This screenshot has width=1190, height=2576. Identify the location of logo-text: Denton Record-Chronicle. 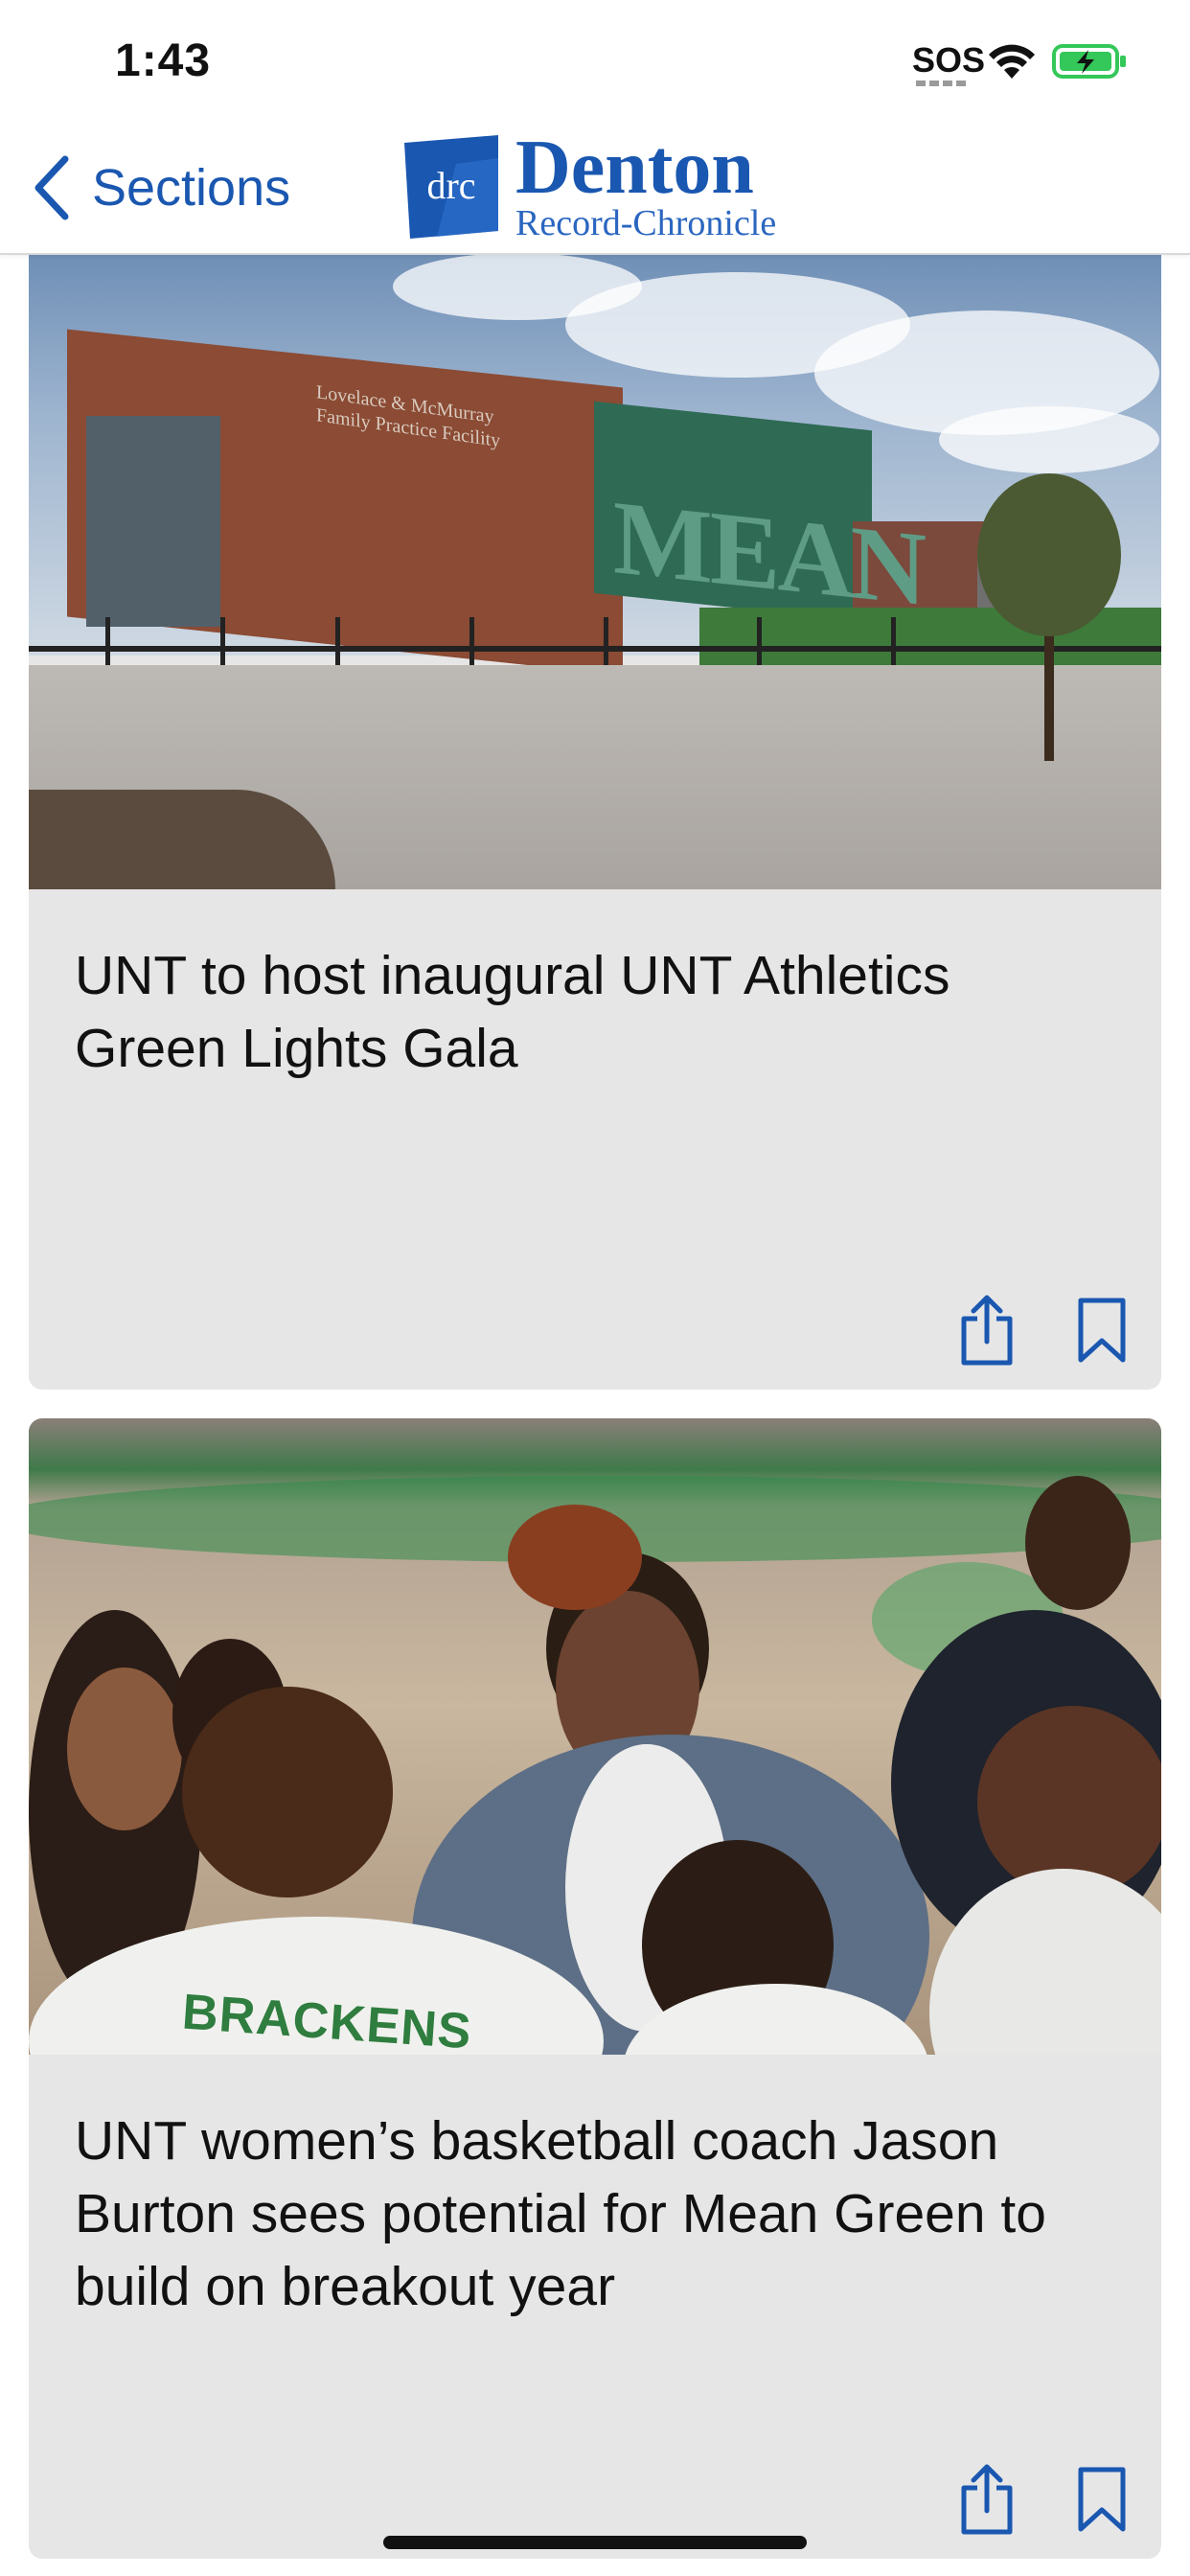
(646, 184).